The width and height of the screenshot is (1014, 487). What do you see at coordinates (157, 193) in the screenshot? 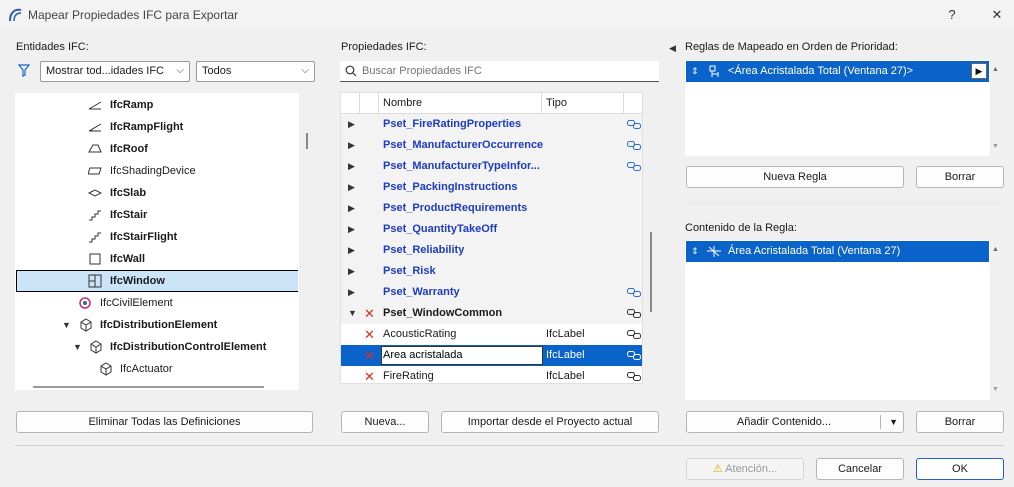
I see `tree-item-ifcslab: IfcSlab` at bounding box center [157, 193].